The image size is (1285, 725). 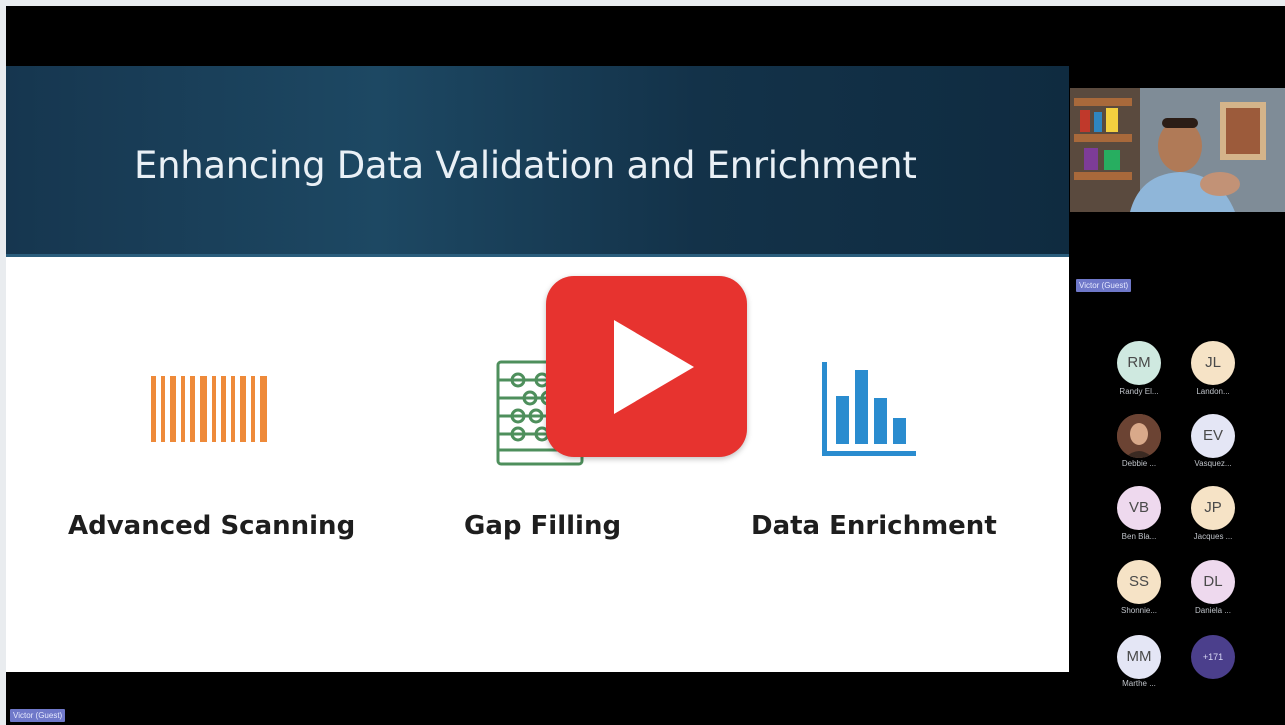 I want to click on slide-title: Enhancing Data Validation and Enrichment, so click(x=525, y=165).